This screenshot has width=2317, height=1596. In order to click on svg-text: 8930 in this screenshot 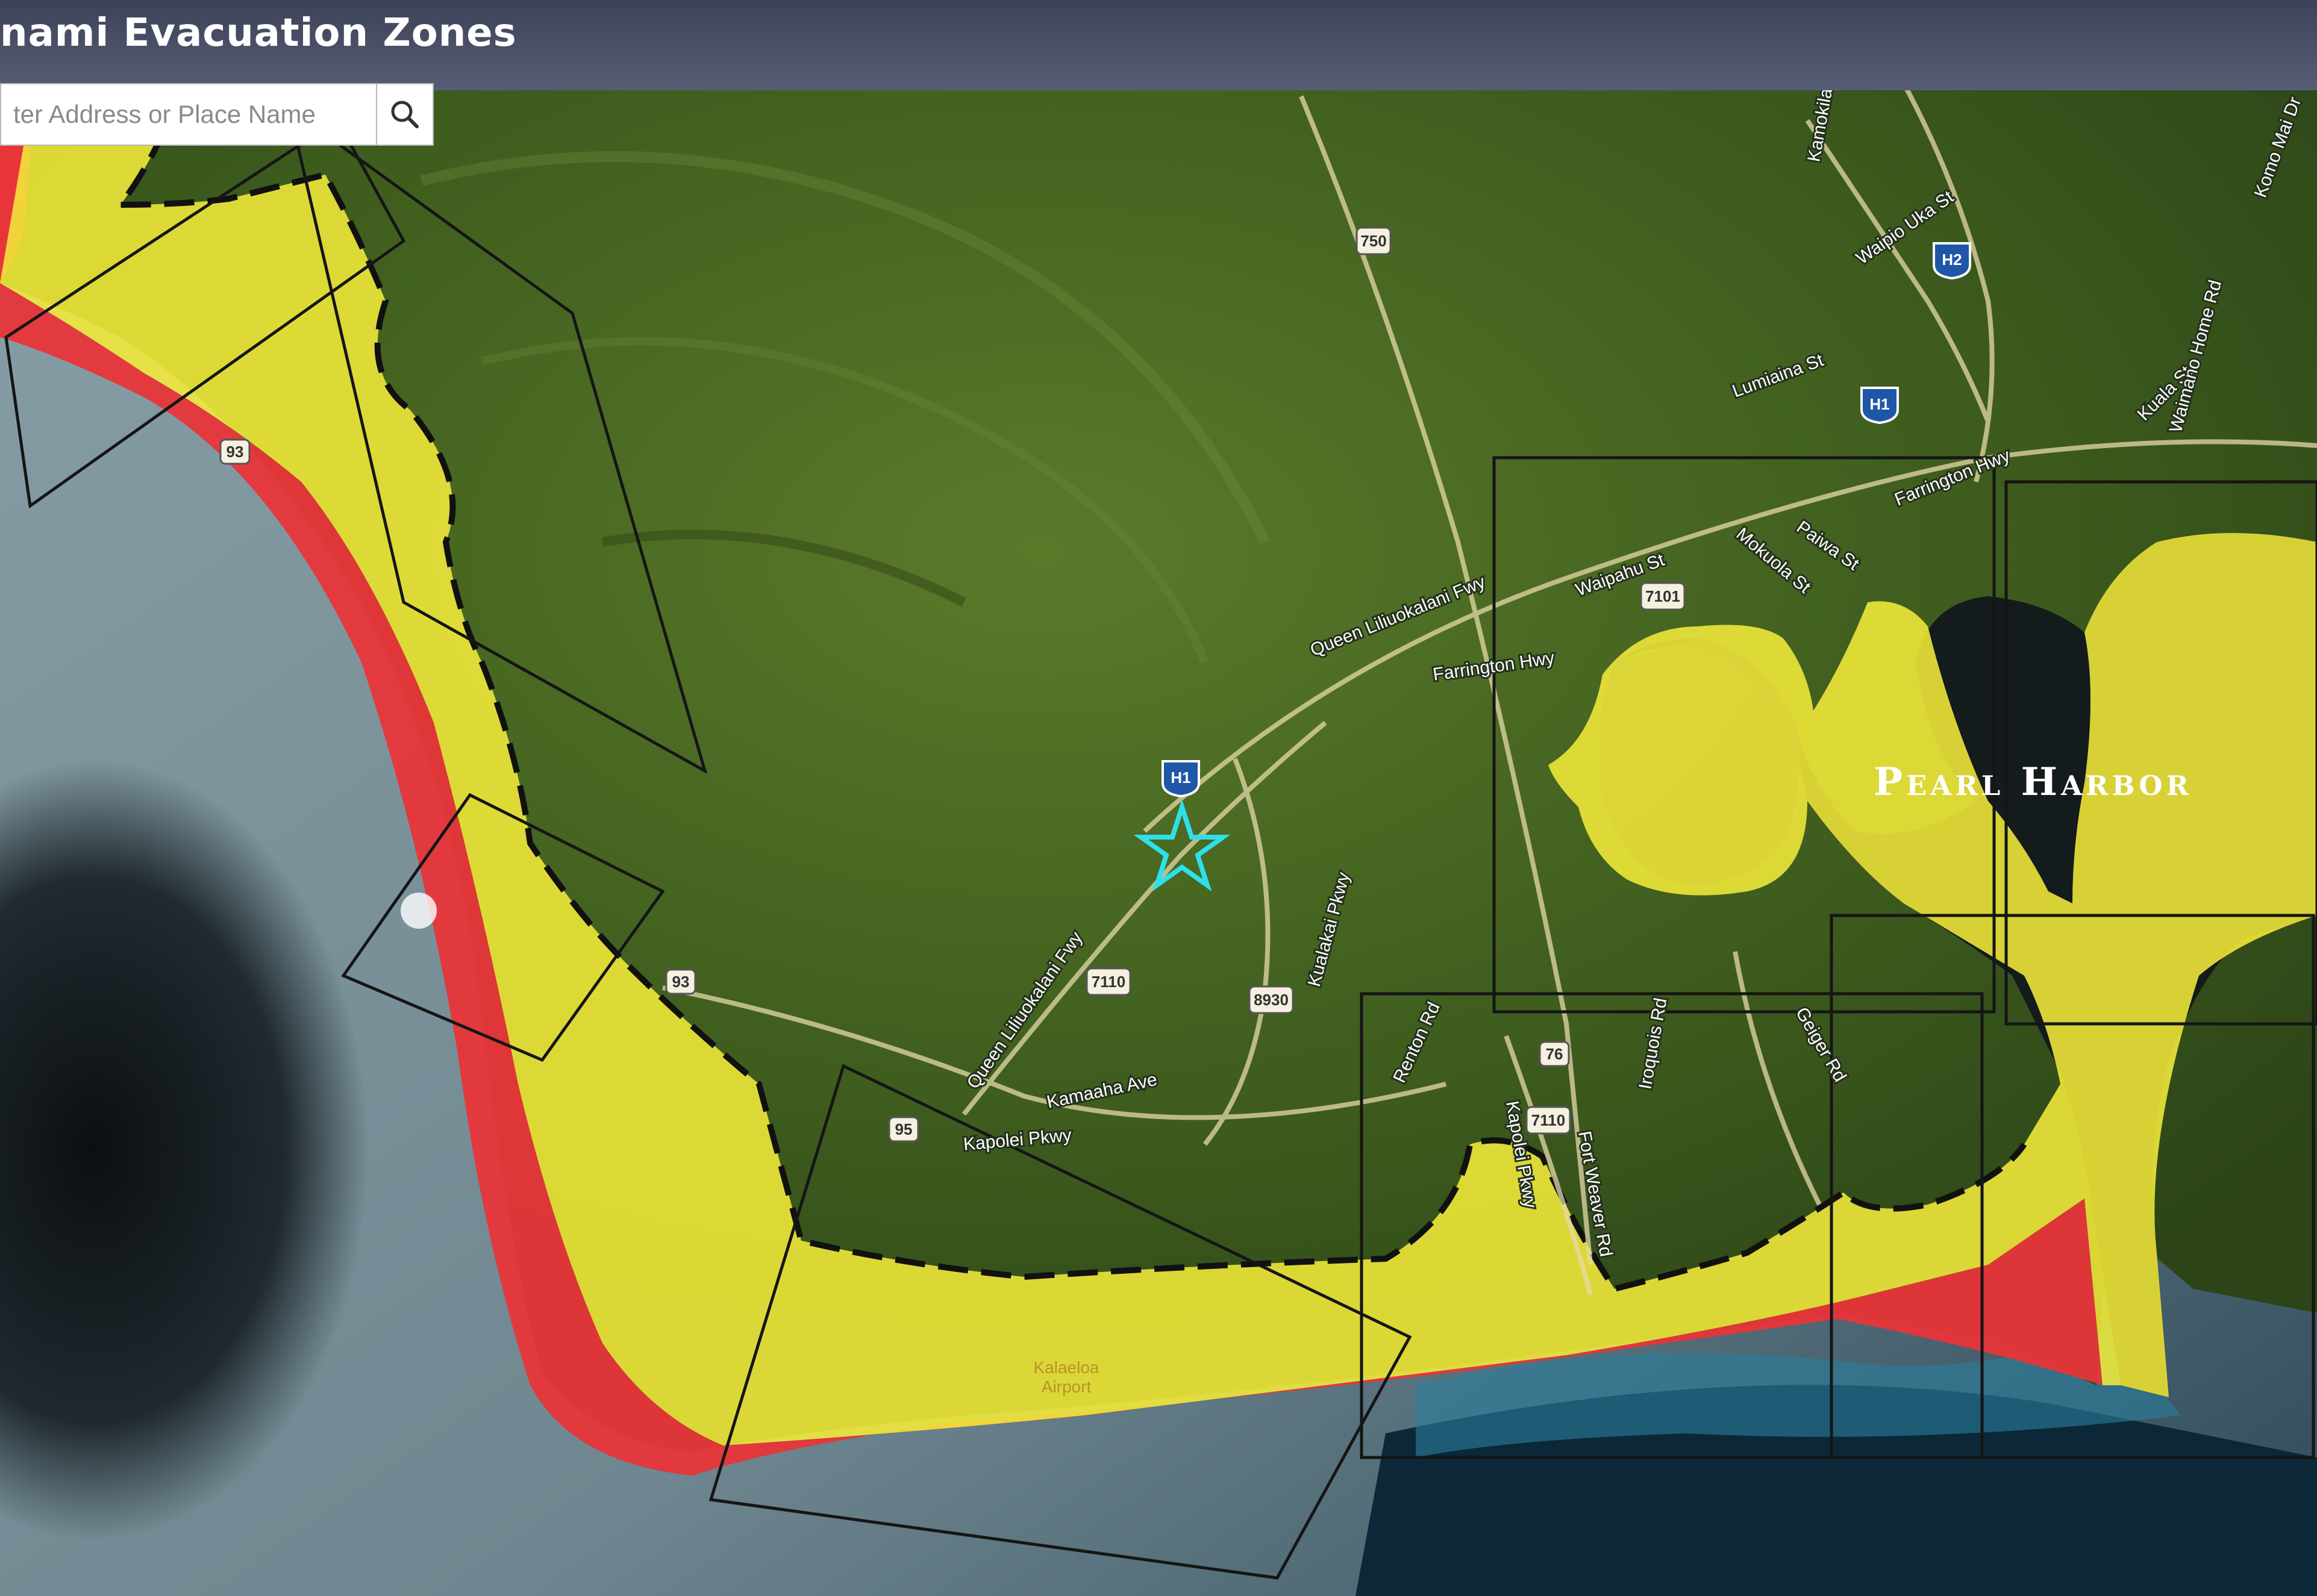, I will do `click(1271, 1000)`.